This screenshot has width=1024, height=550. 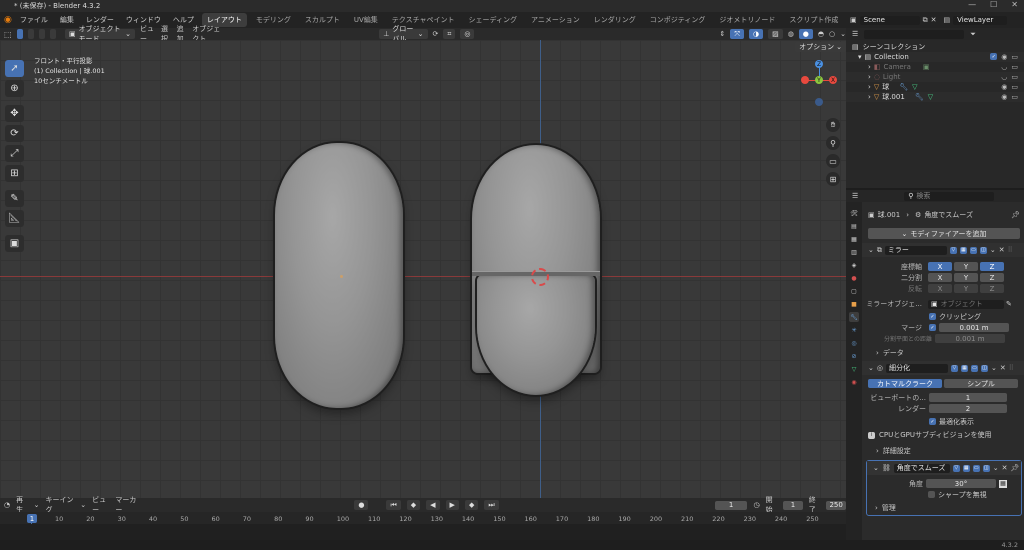 I want to click on gizmo-z-icon: Z, so click(x=819, y=64).